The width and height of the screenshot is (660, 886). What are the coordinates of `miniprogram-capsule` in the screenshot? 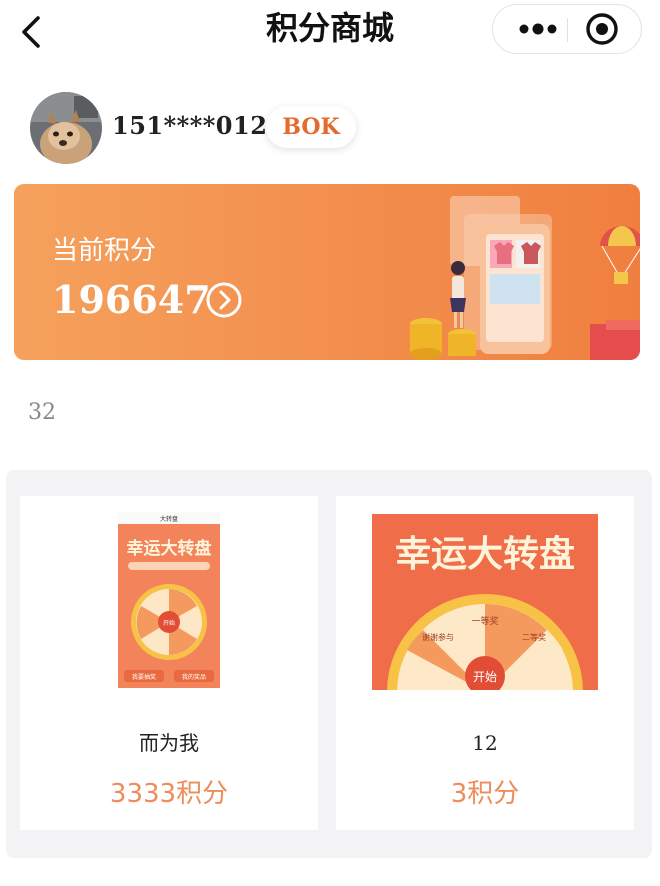 It's located at (567, 29).